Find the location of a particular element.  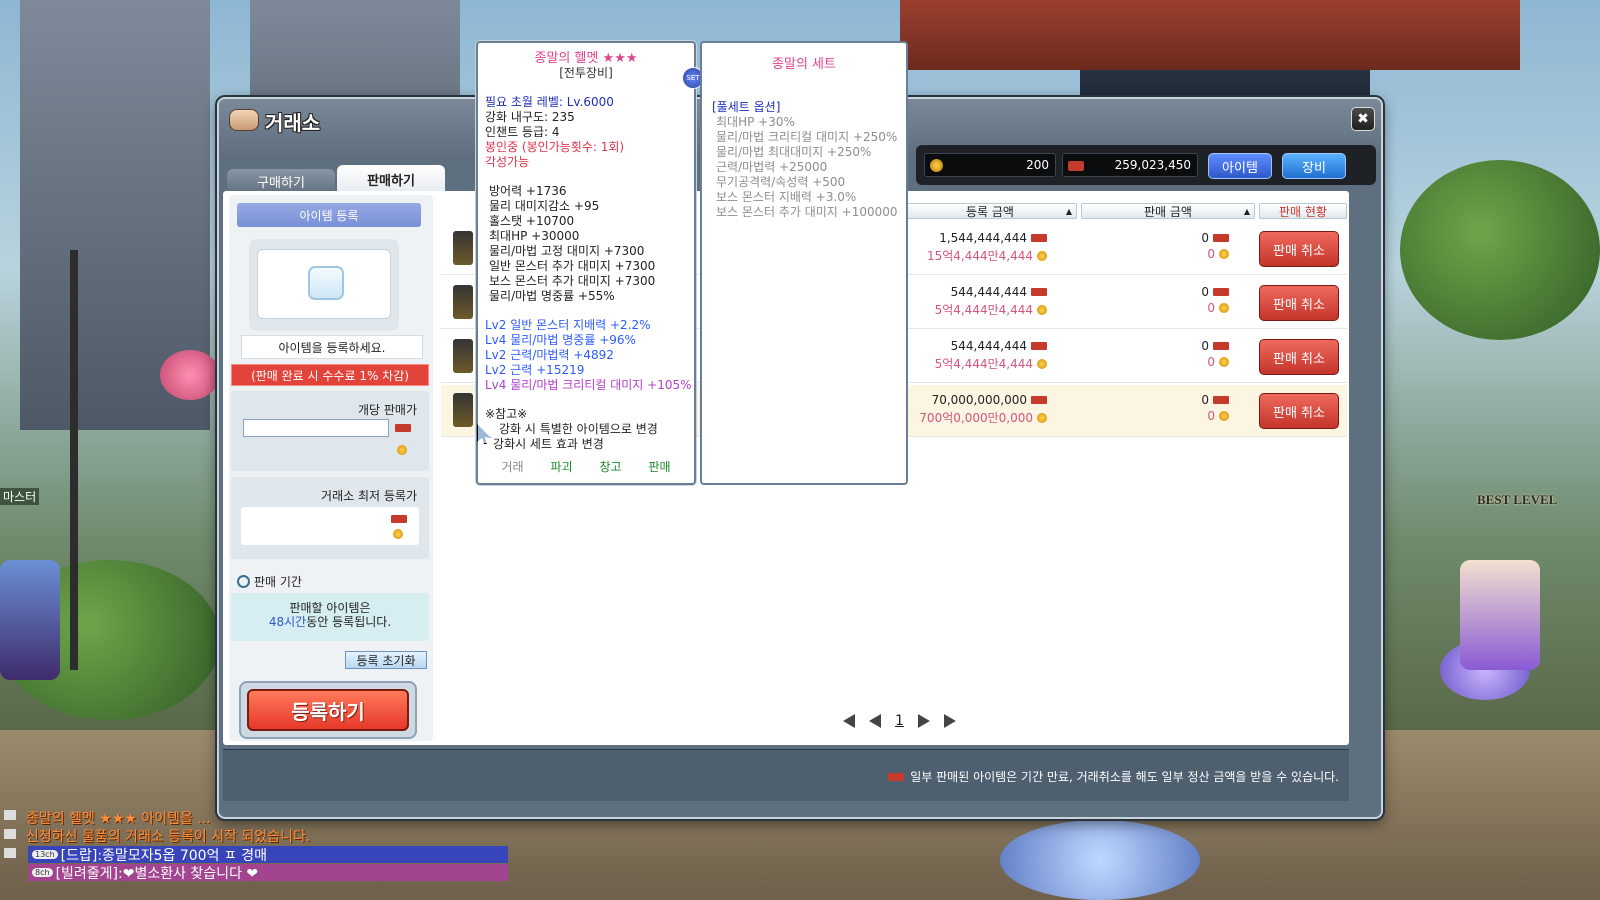

note-line: 강화 시 특별한 아이템으로 변경 is located at coordinates (578, 429).